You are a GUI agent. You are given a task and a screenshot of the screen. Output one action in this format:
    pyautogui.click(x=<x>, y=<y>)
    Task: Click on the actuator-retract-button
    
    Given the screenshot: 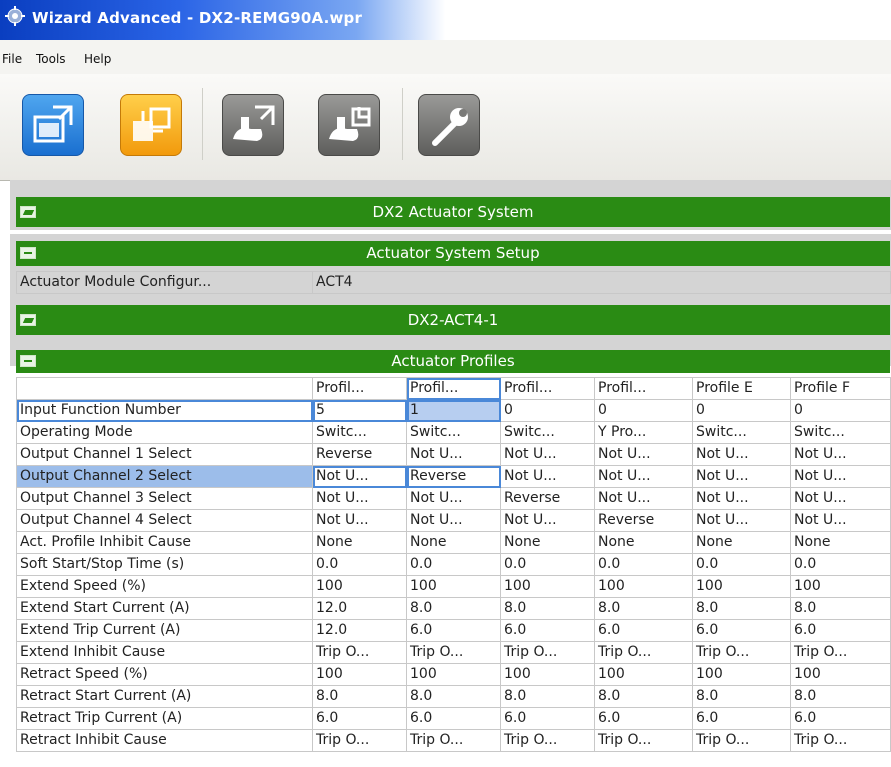 What is the action you would take?
    pyautogui.click(x=349, y=125)
    